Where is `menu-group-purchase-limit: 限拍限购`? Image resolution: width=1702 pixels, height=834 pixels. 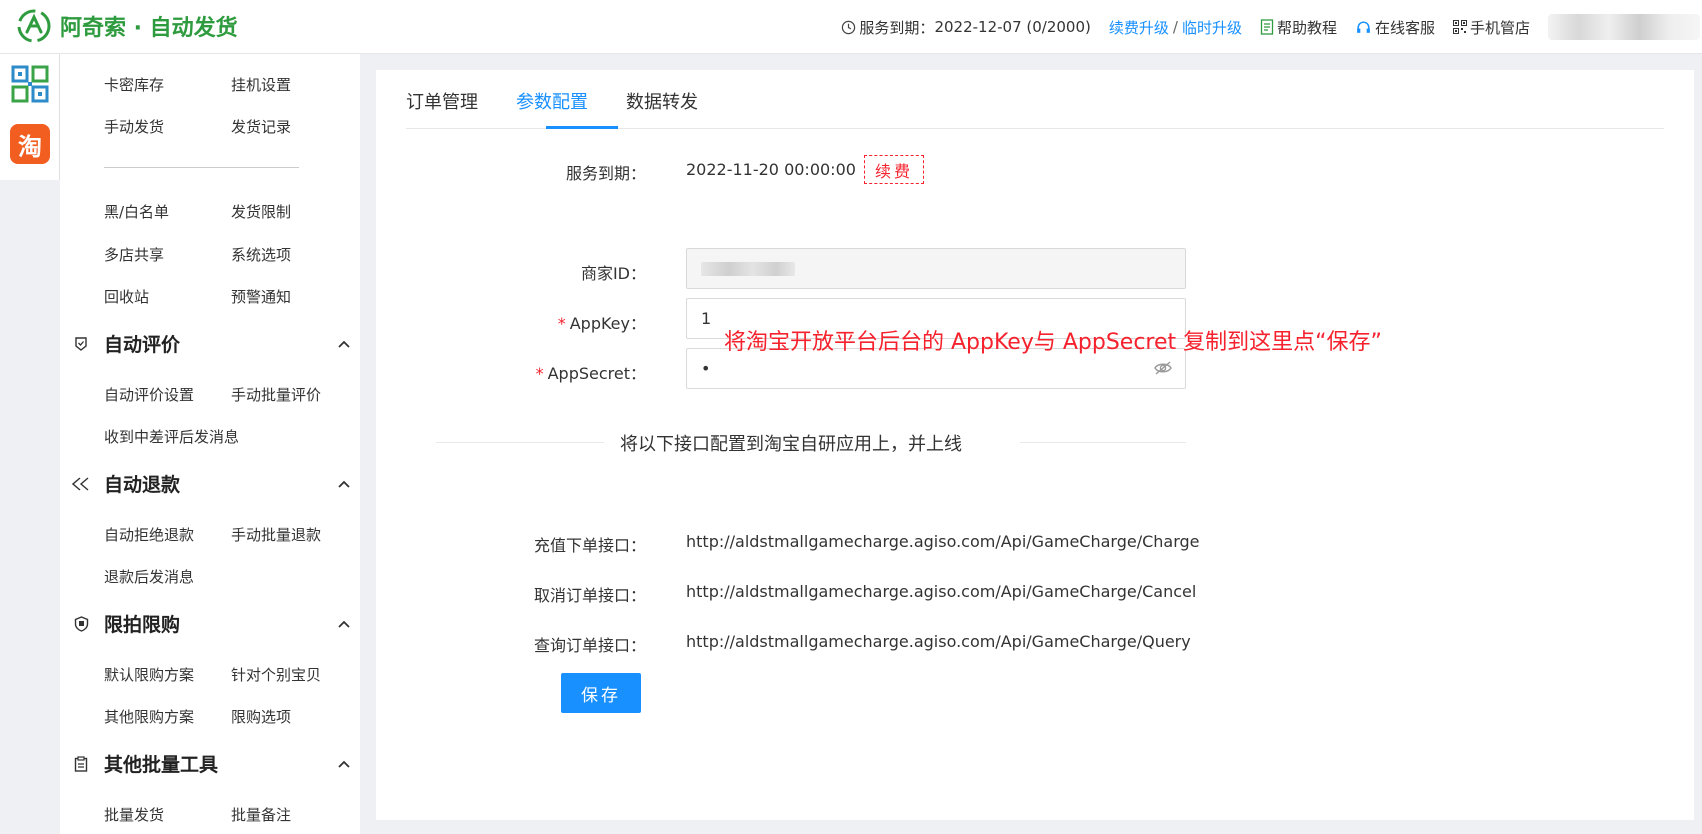 menu-group-purchase-limit: 限拍限购 is located at coordinates (210, 623).